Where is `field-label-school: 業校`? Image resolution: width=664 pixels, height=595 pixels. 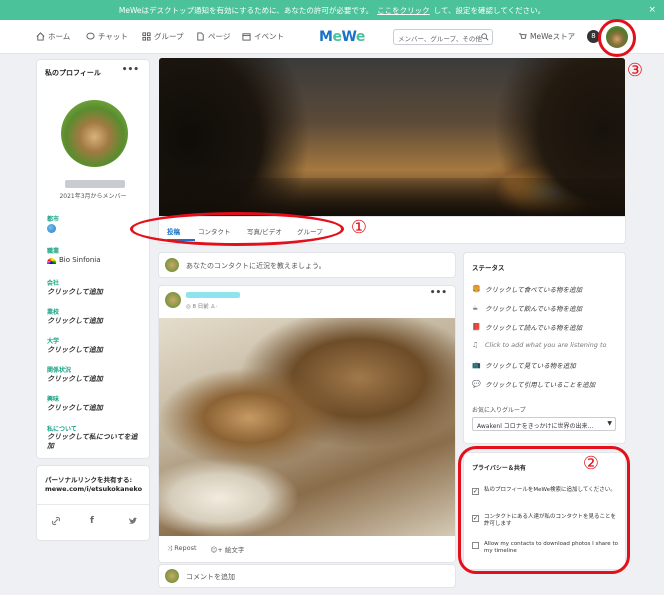 field-label-school: 業校 is located at coordinates (53, 312).